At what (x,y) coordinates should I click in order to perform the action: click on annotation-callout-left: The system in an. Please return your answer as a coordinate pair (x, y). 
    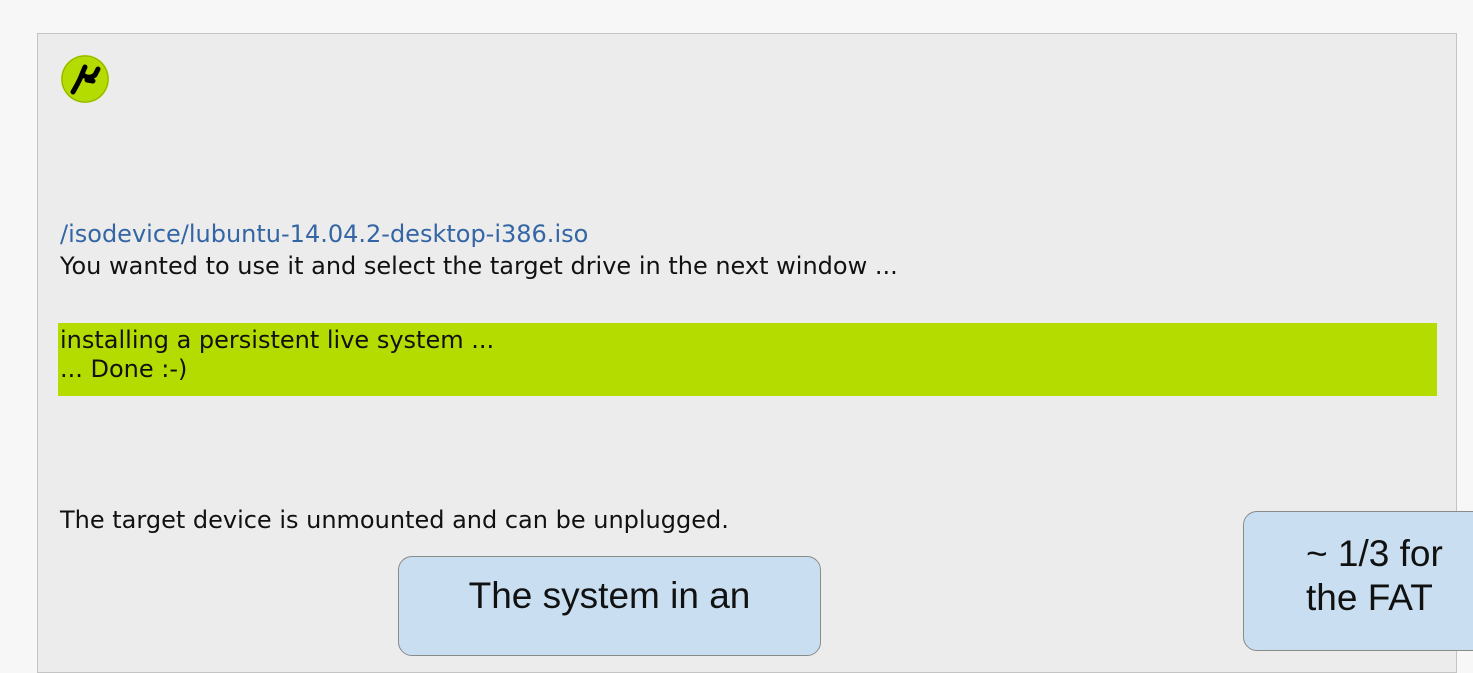
    Looking at the image, I should click on (609, 606).